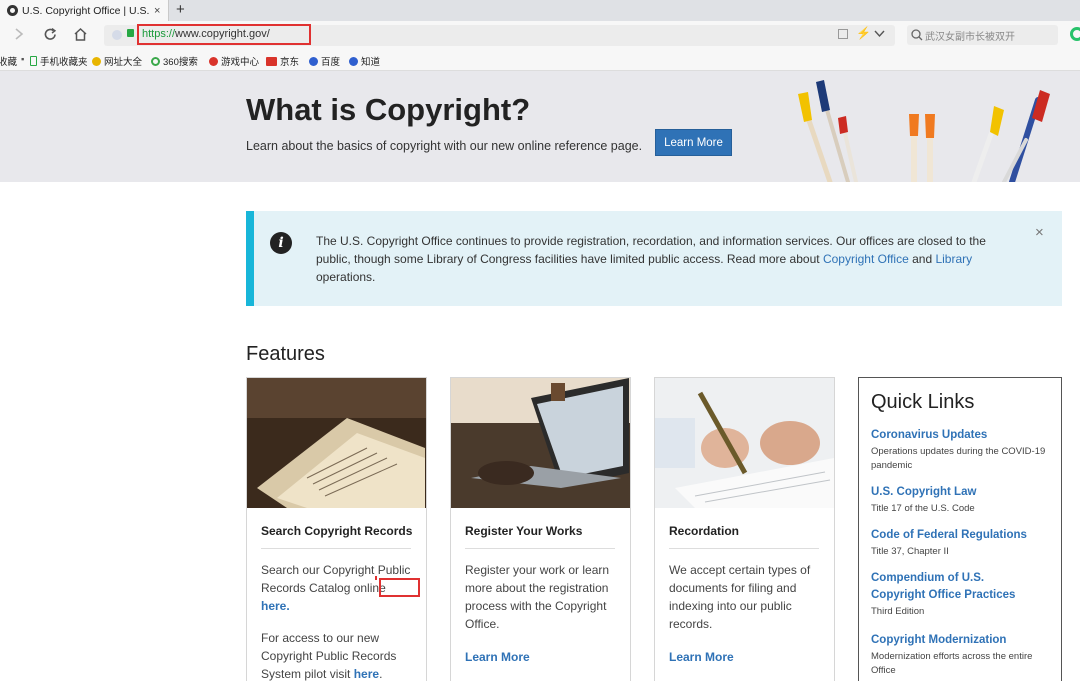 This screenshot has height=683, width=1080. I want to click on here-highlight-box, so click(399, 587).